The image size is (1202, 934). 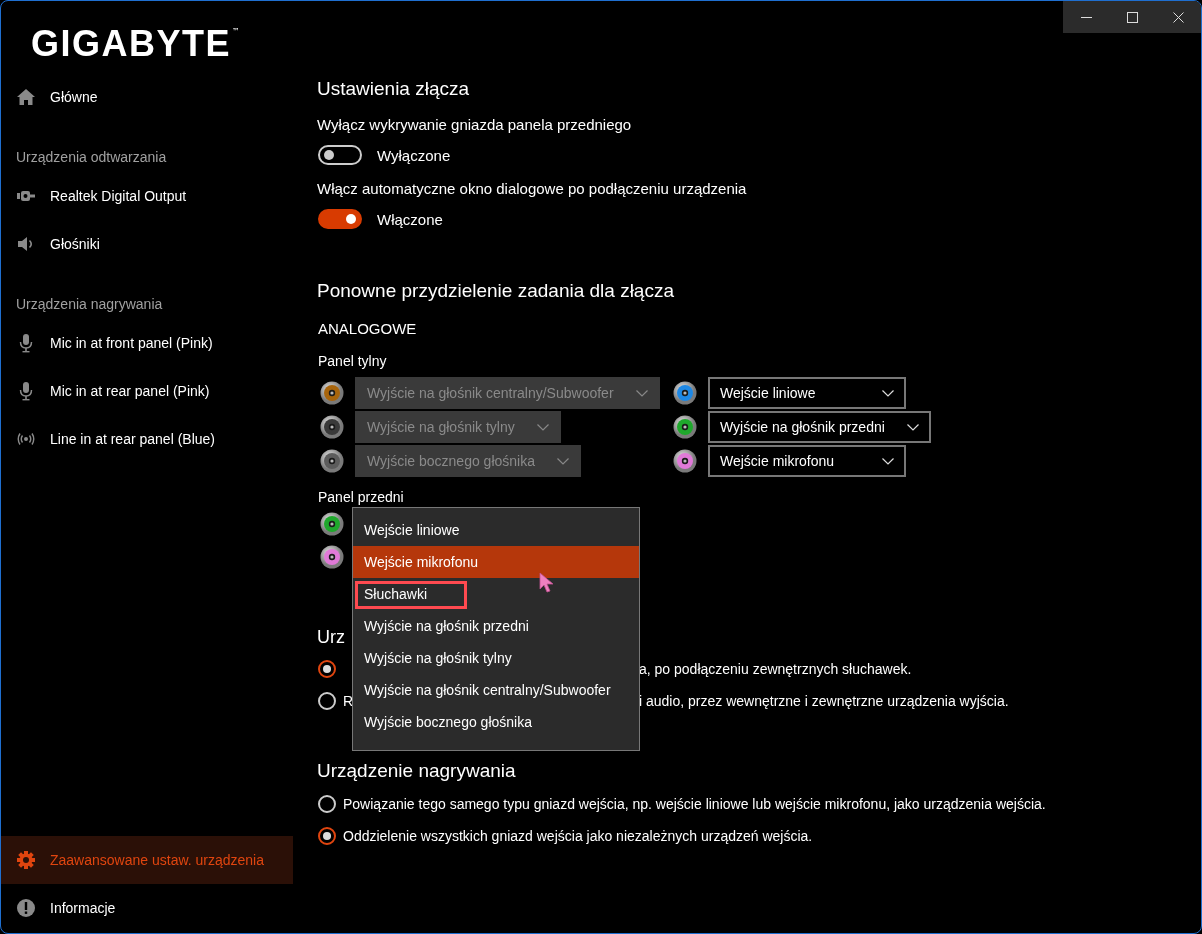 What do you see at coordinates (147, 97) in the screenshot?
I see `sidebar-item: Główne` at bounding box center [147, 97].